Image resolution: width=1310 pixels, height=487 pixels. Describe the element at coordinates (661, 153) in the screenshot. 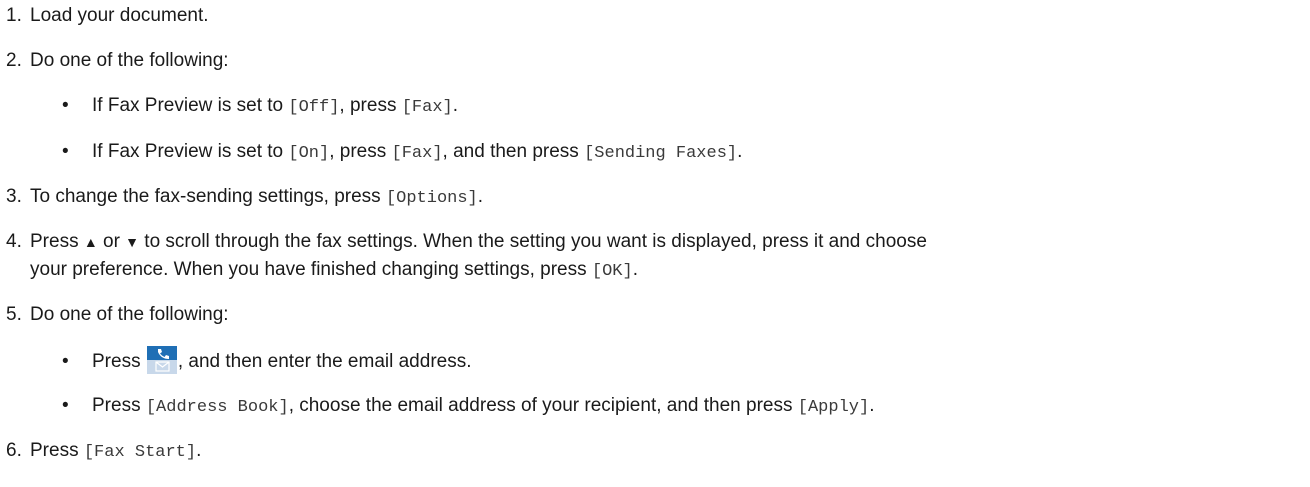

I see `ui-label-sending-faxes: [Sending Faxes]` at that location.